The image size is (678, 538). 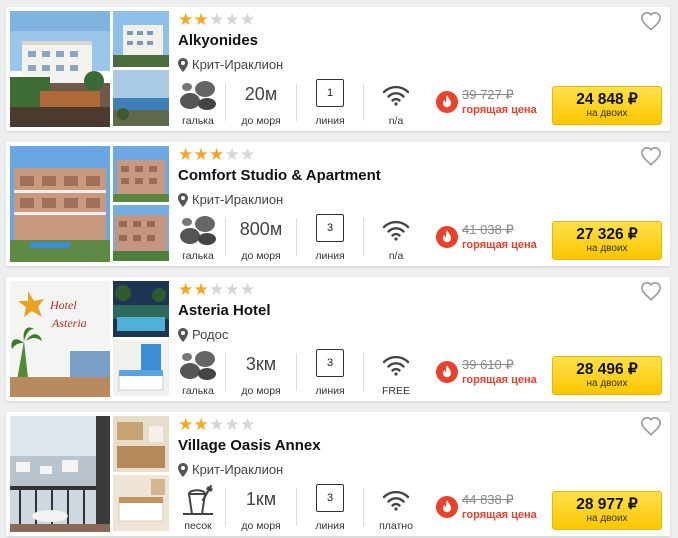 I want to click on svg-text: Hotel, so click(x=63, y=305).